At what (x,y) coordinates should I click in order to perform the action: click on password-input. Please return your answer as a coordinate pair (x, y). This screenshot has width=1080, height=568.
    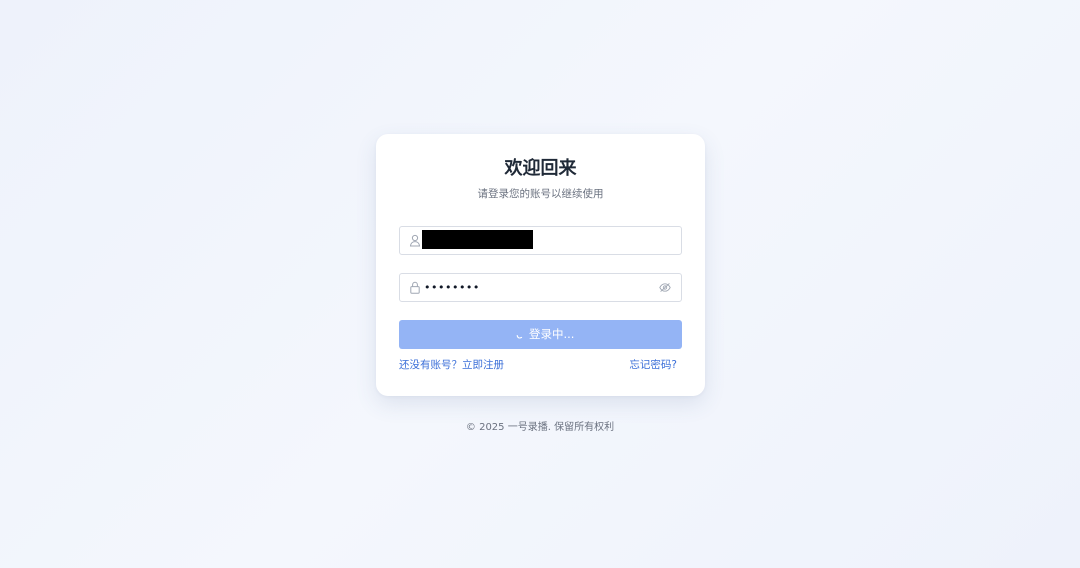
    Looking at the image, I should click on (534, 287).